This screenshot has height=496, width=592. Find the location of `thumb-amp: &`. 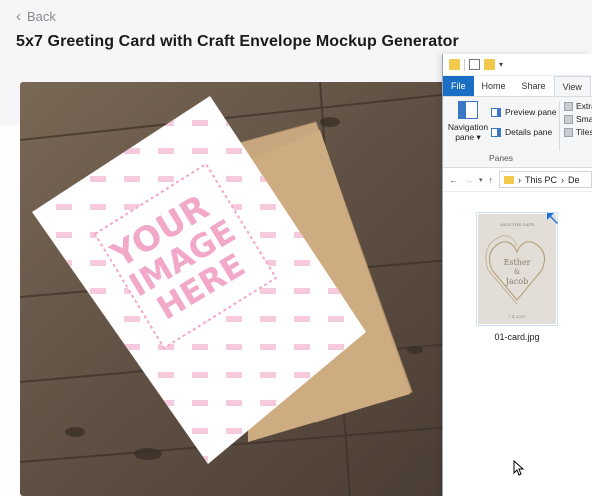

thumb-amp: & is located at coordinates (517, 272).